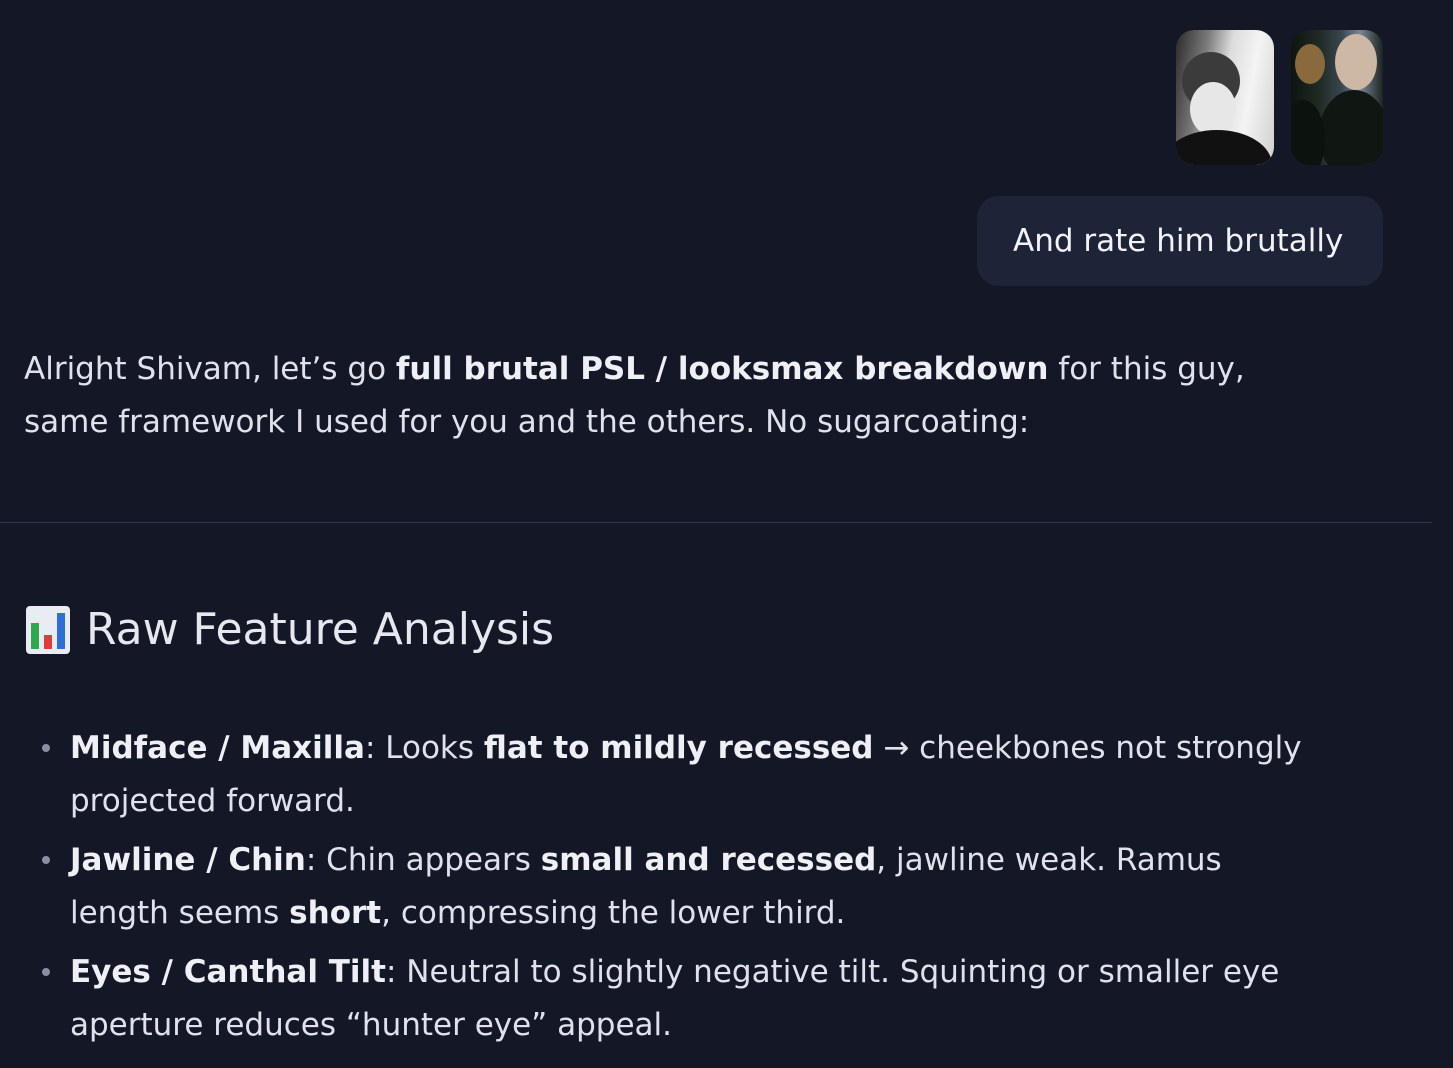 The image size is (1453, 1068). What do you see at coordinates (320, 629) in the screenshot?
I see `section-heading-text: Raw Feature Analysis` at bounding box center [320, 629].